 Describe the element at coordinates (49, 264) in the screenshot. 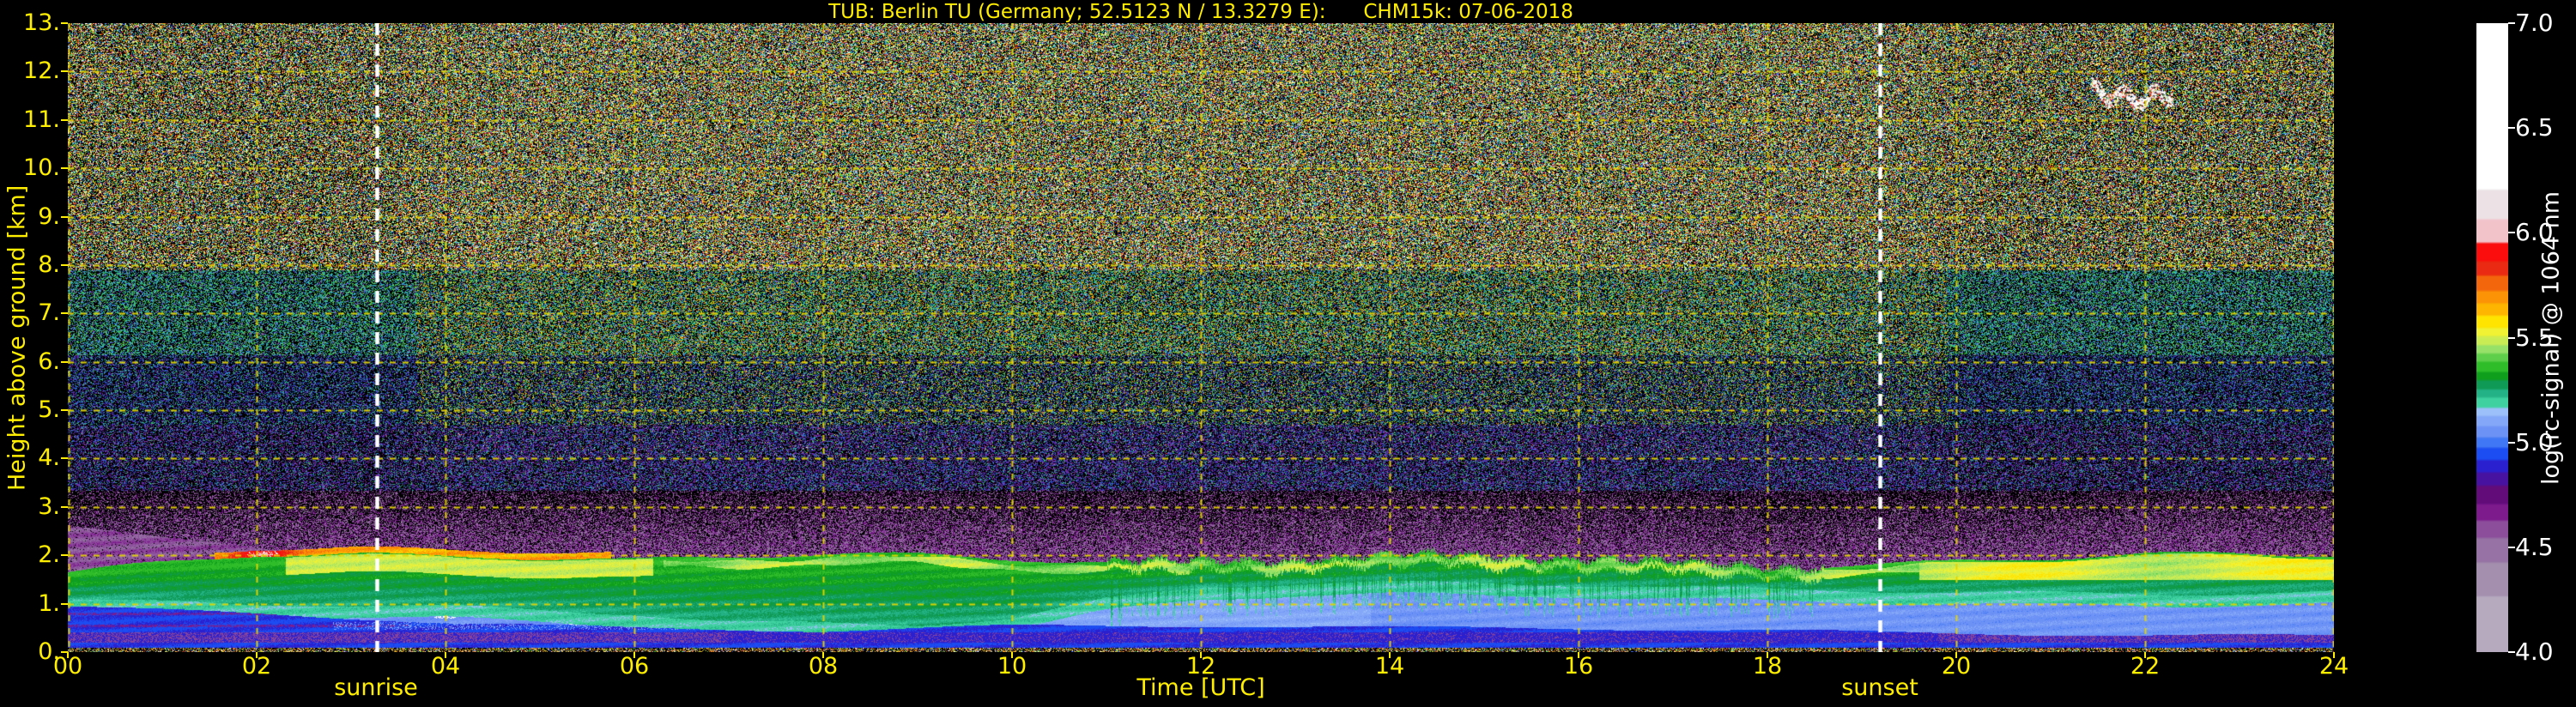

I see `y-tick-label: 8.` at that location.